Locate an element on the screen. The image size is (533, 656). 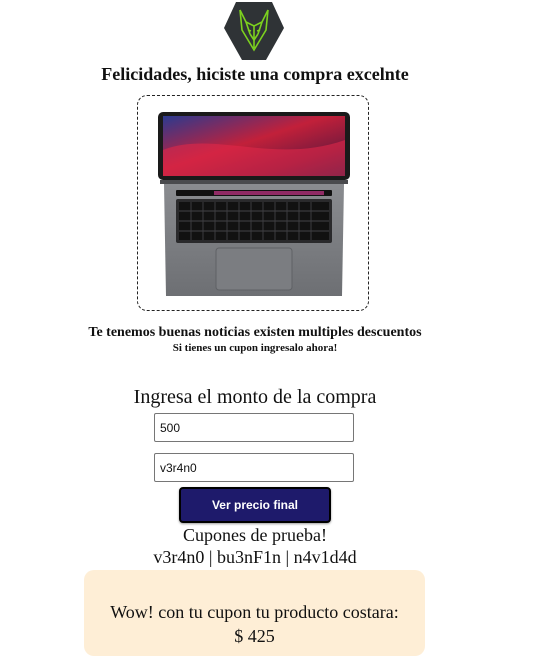
test-coupons-title: Cupones de prueba! is located at coordinates (255, 535).